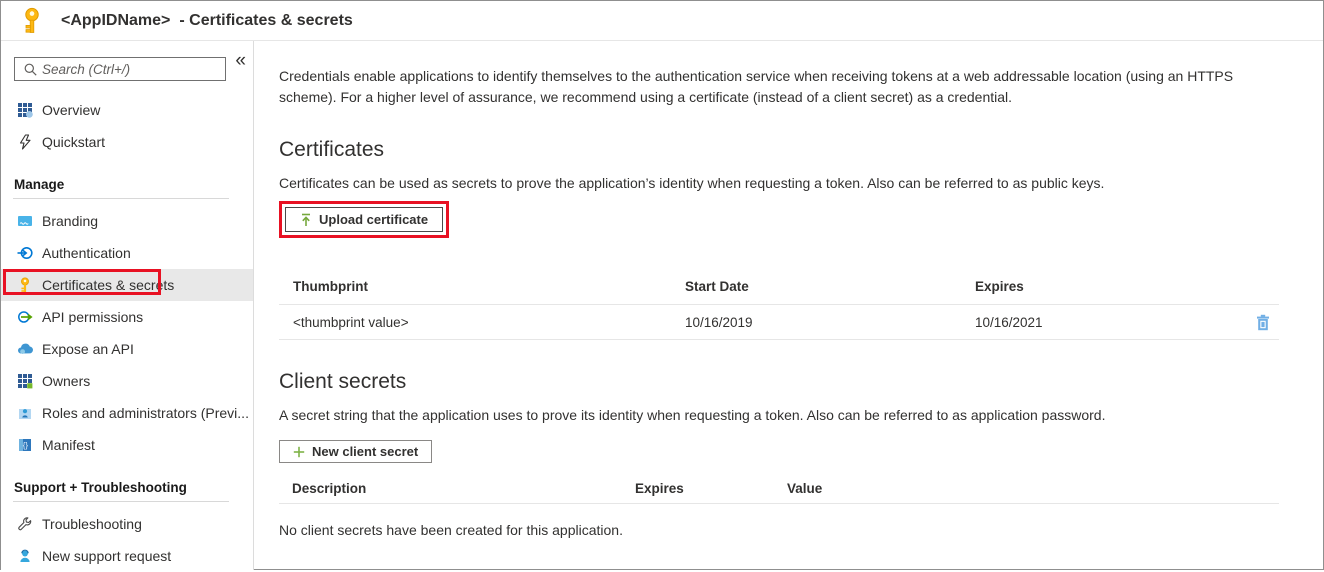  I want to click on sidebar-item-label: Certificates & secrets, so click(108, 285).